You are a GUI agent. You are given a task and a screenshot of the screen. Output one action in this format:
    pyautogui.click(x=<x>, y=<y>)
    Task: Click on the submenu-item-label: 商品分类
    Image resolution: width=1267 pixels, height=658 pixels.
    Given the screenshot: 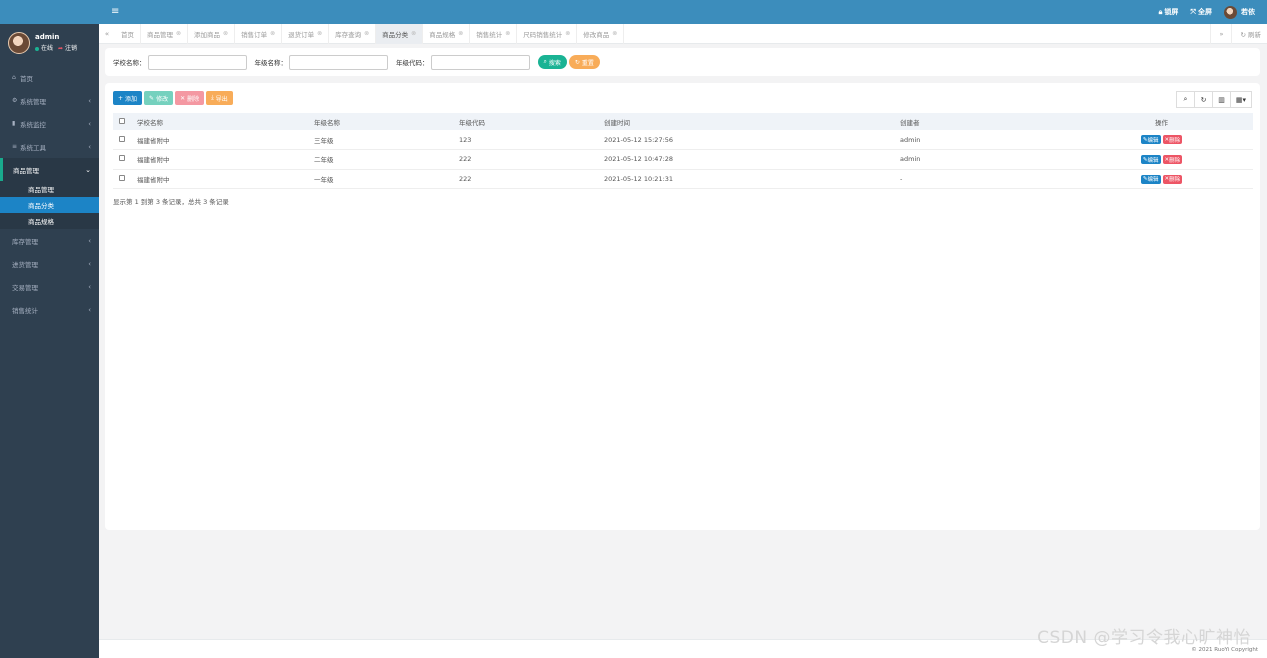 What is the action you would take?
    pyautogui.click(x=41, y=206)
    